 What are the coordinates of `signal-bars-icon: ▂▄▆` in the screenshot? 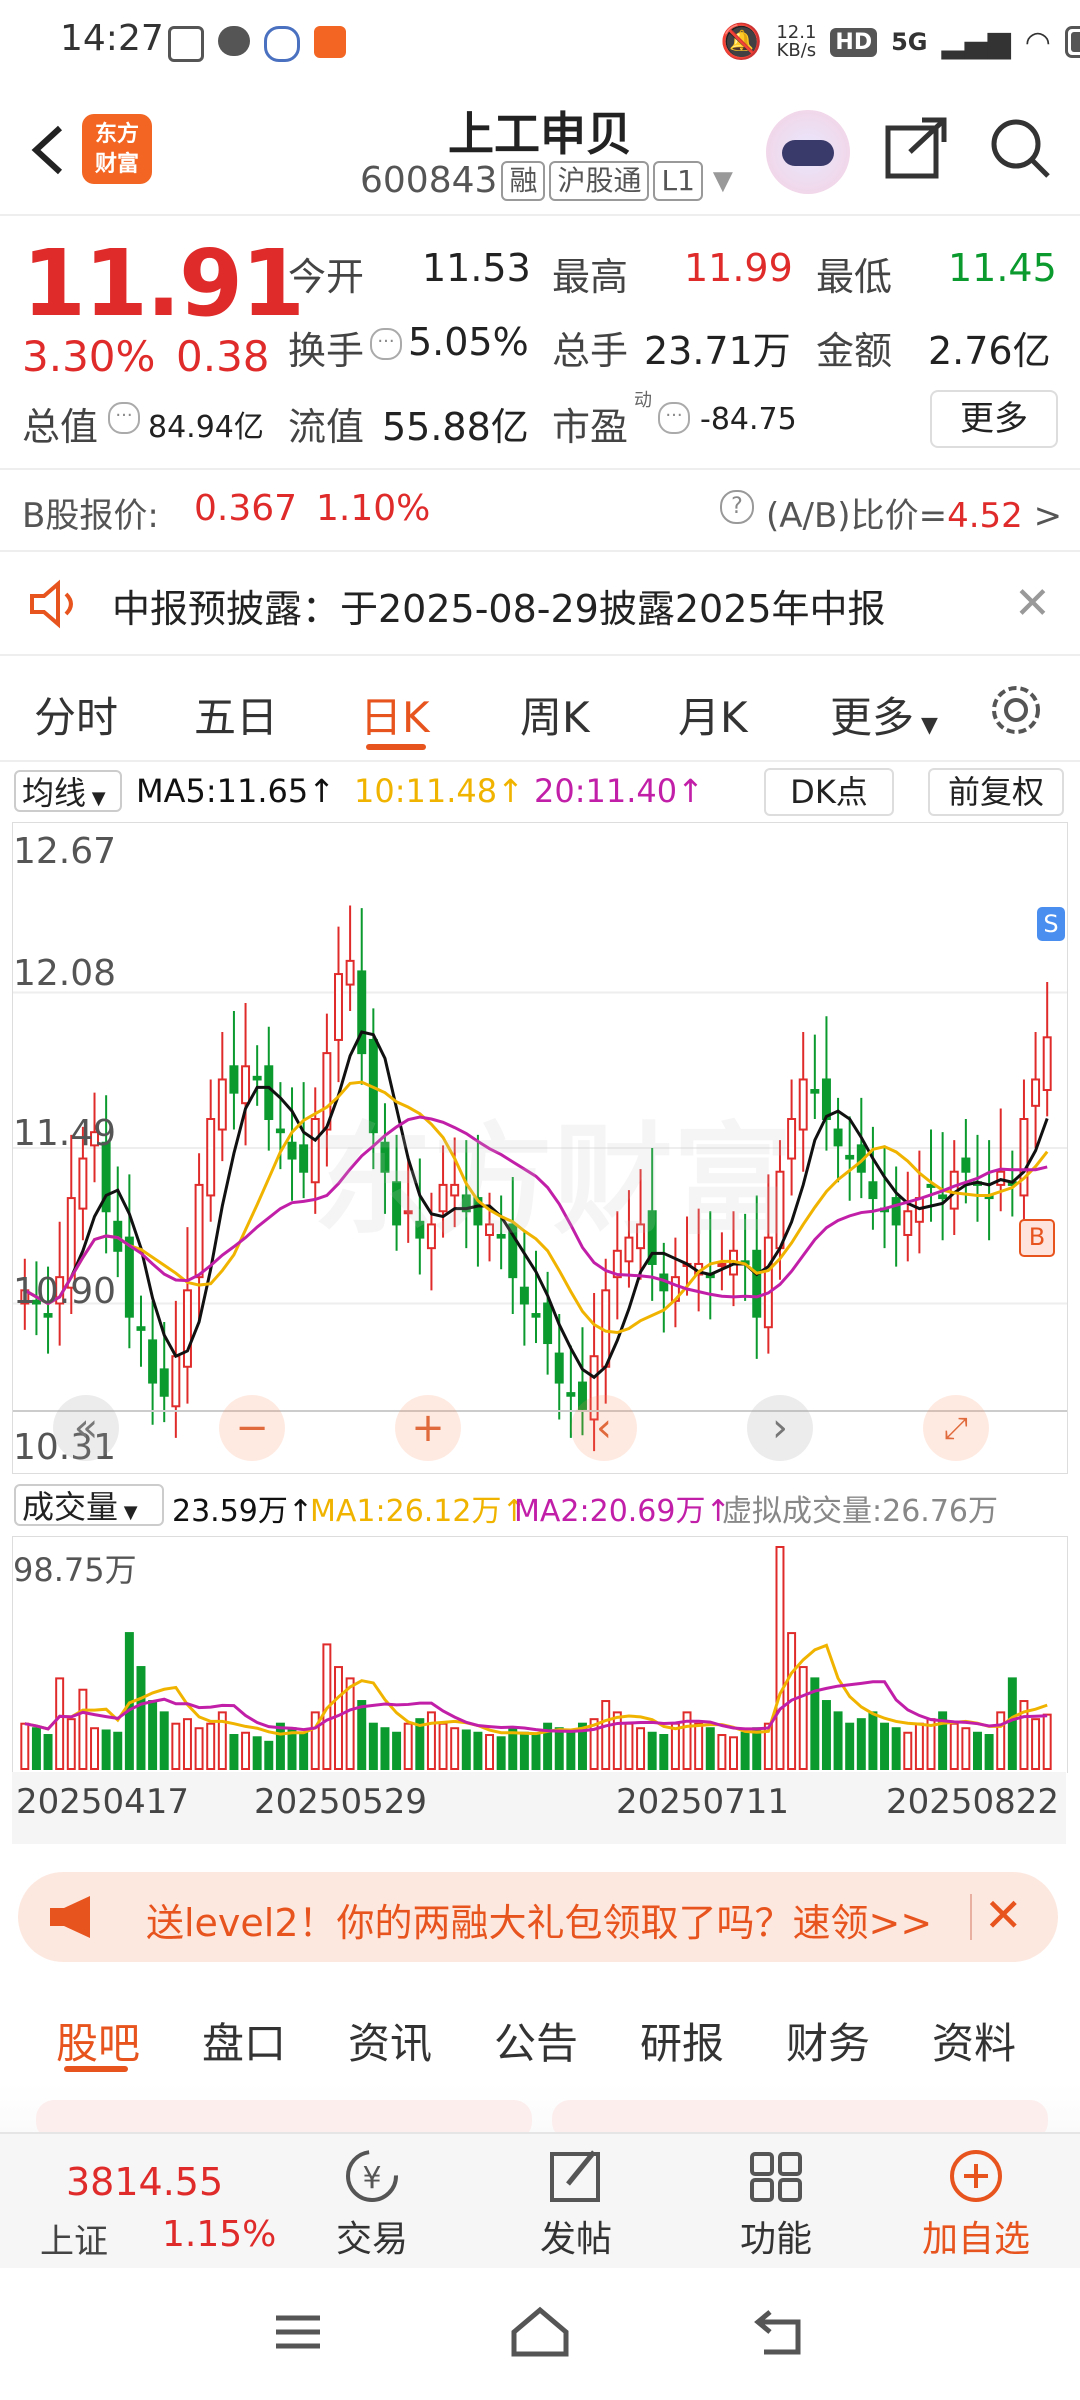 It's located at (976, 42).